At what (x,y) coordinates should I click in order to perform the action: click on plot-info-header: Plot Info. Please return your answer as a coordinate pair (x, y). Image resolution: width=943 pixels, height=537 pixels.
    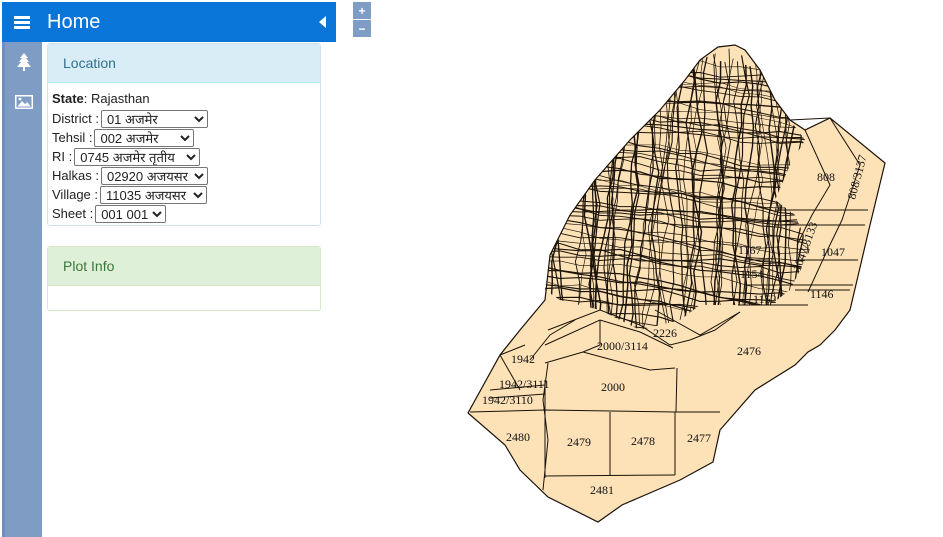
    Looking at the image, I should click on (184, 266).